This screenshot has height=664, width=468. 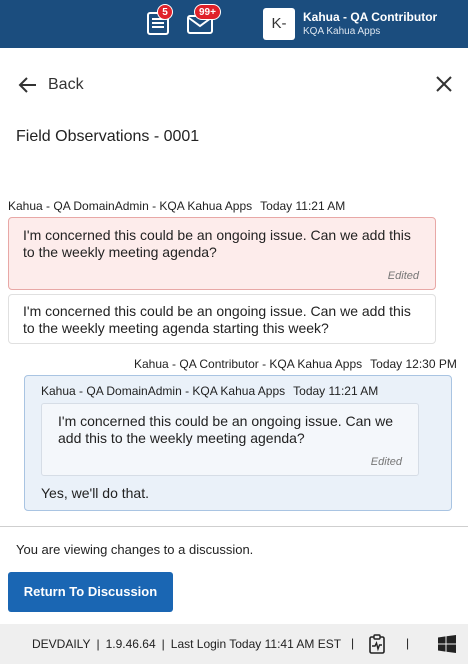 I want to click on version-label: 1.9.46.64, so click(x=130, y=644).